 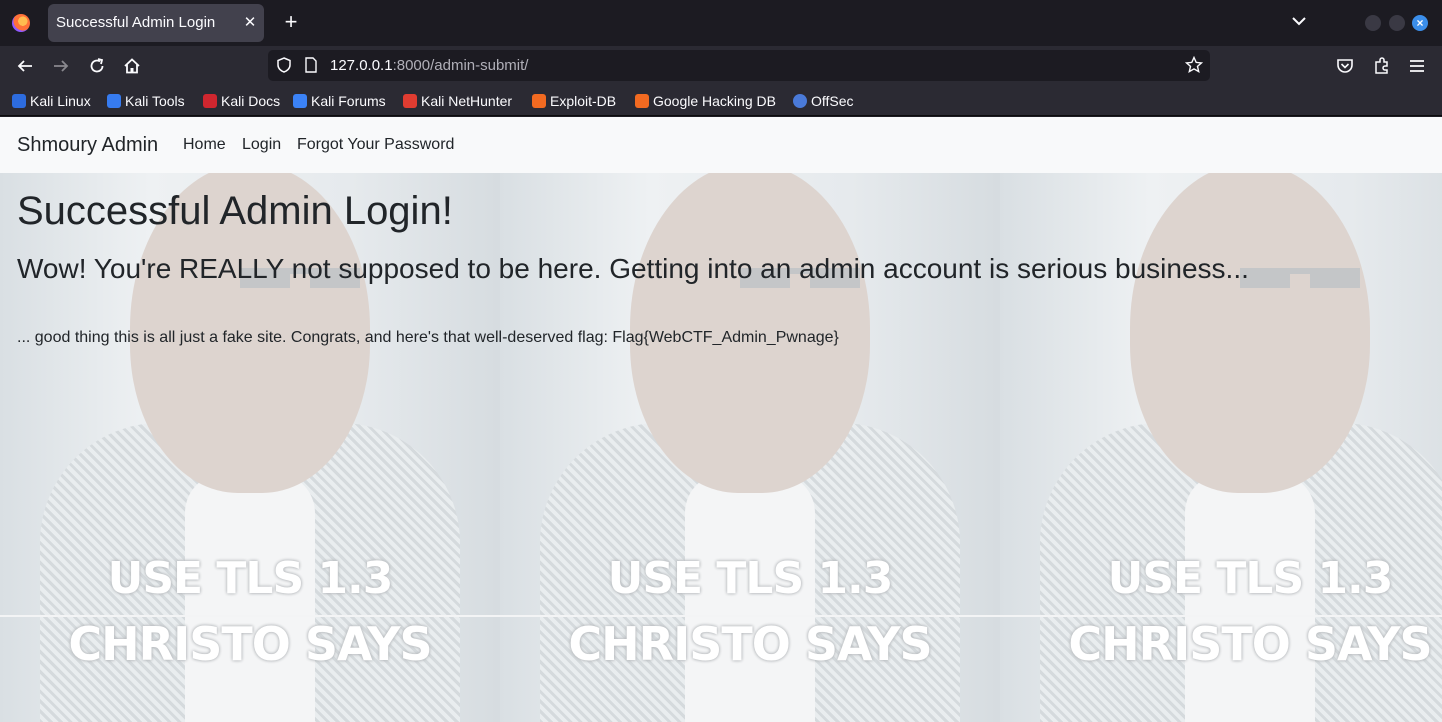 I want to click on tab-title: Successful Admin Login, so click(x=136, y=22).